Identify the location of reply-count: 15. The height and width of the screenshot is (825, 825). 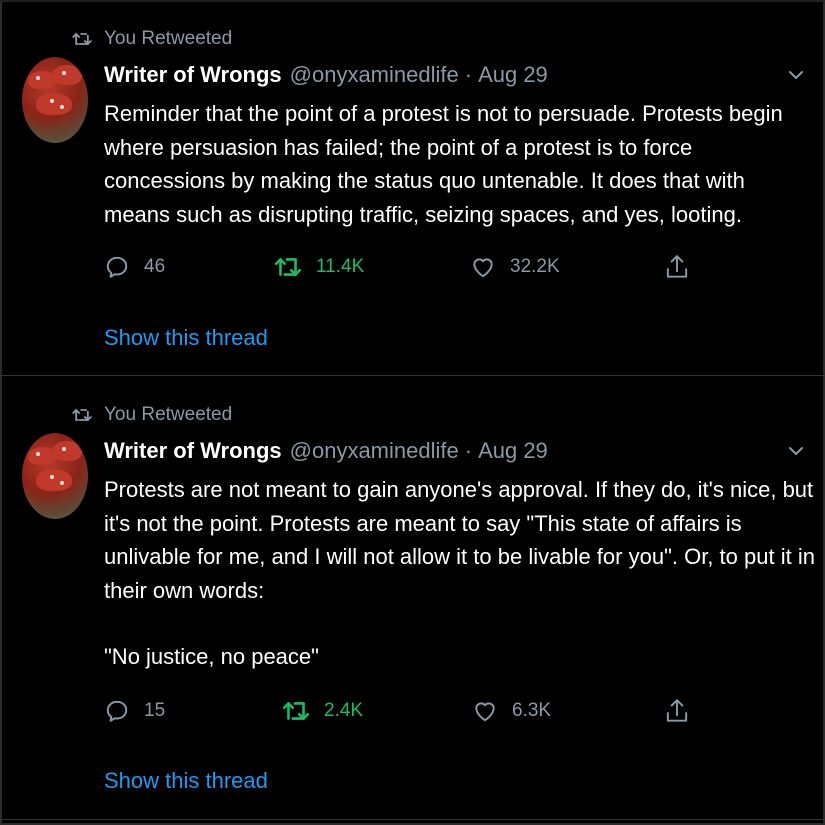
(155, 710).